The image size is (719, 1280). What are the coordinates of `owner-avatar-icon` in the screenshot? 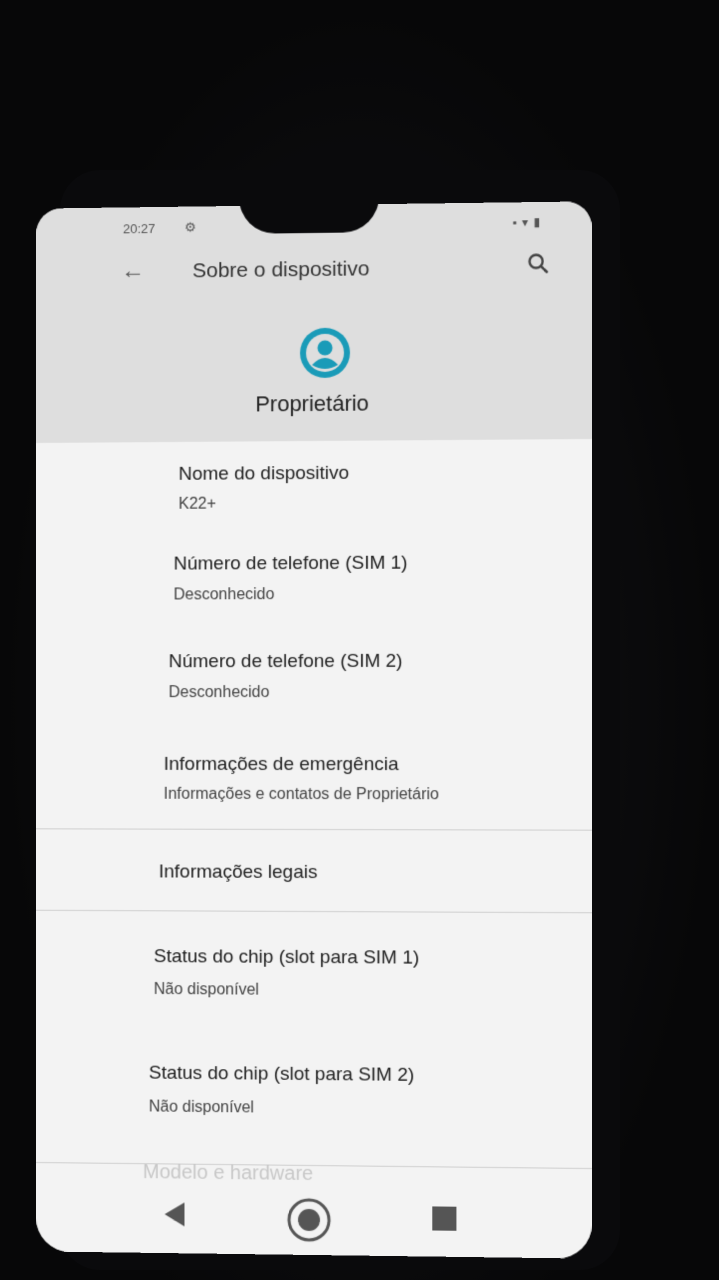 It's located at (325, 356).